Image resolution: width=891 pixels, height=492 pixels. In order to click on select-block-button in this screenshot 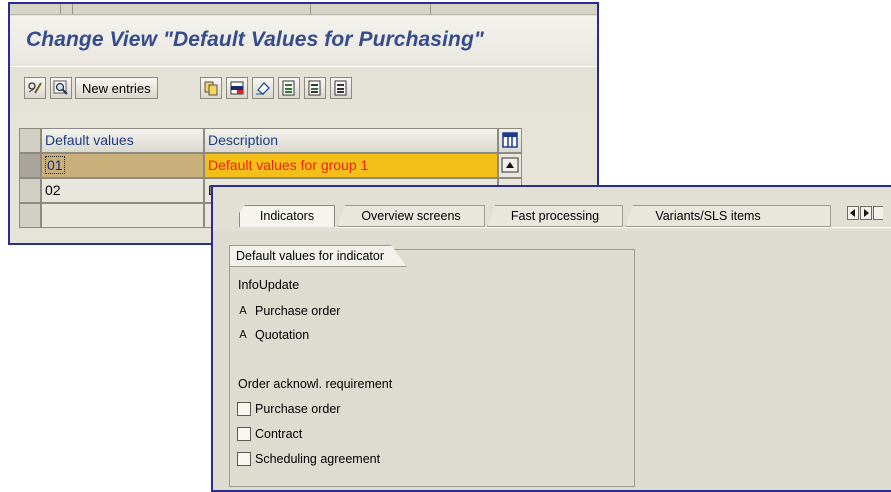, I will do `click(315, 88)`.